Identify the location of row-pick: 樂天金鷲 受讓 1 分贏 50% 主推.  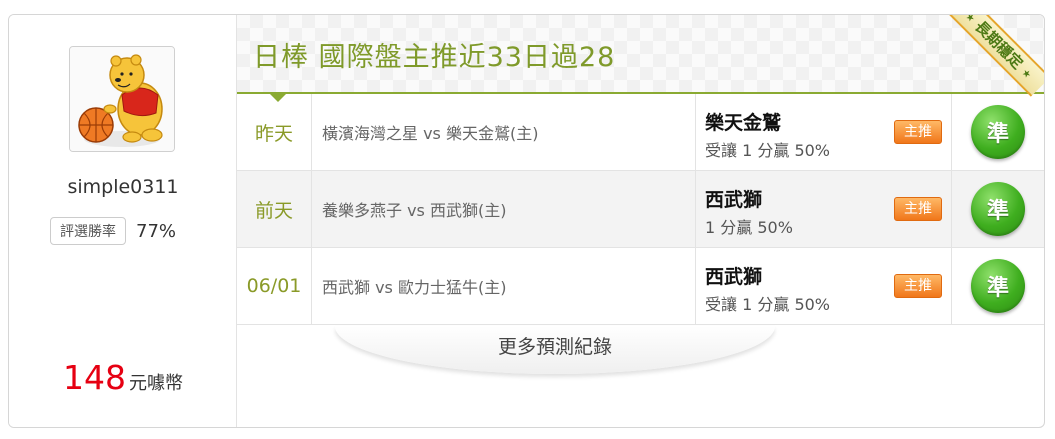
(824, 132).